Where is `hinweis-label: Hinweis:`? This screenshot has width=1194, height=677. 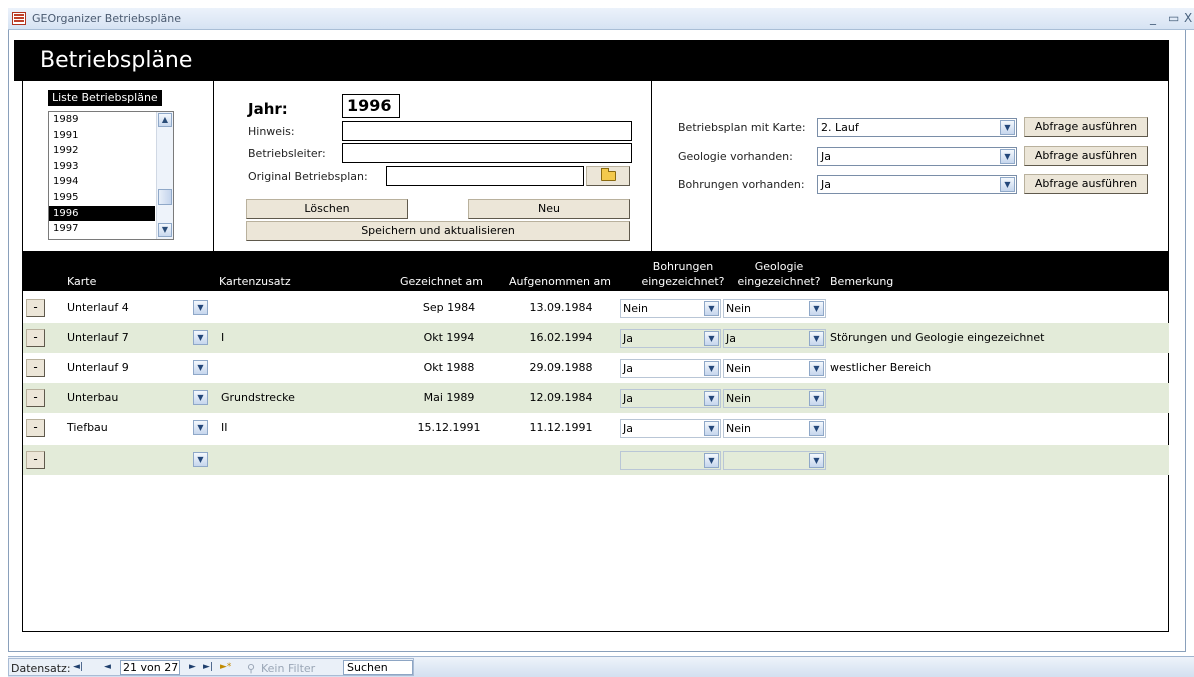
hinweis-label: Hinweis: is located at coordinates (271, 131).